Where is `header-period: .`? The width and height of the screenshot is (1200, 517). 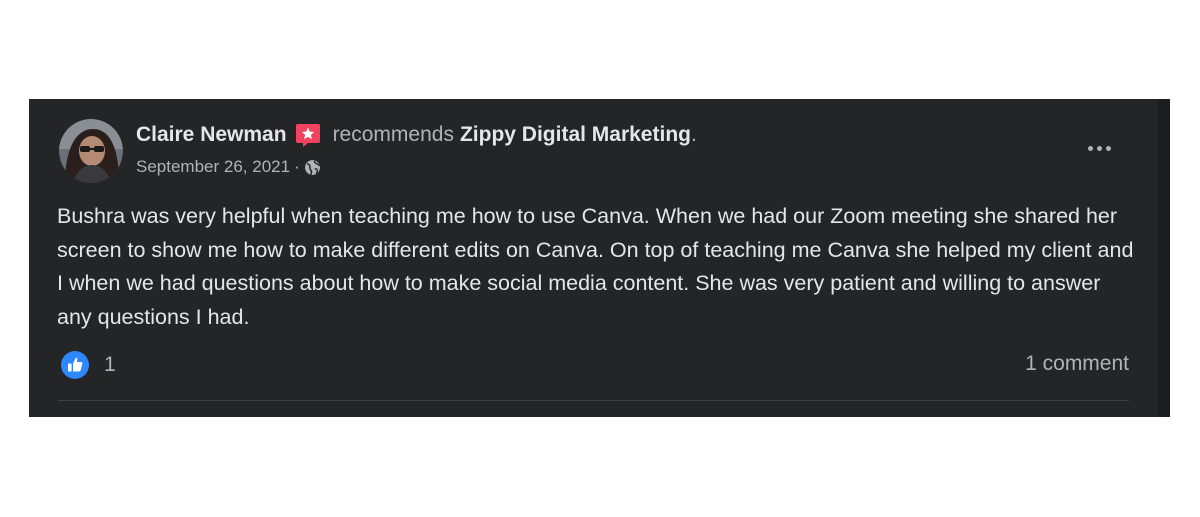 header-period: . is located at coordinates (693, 134).